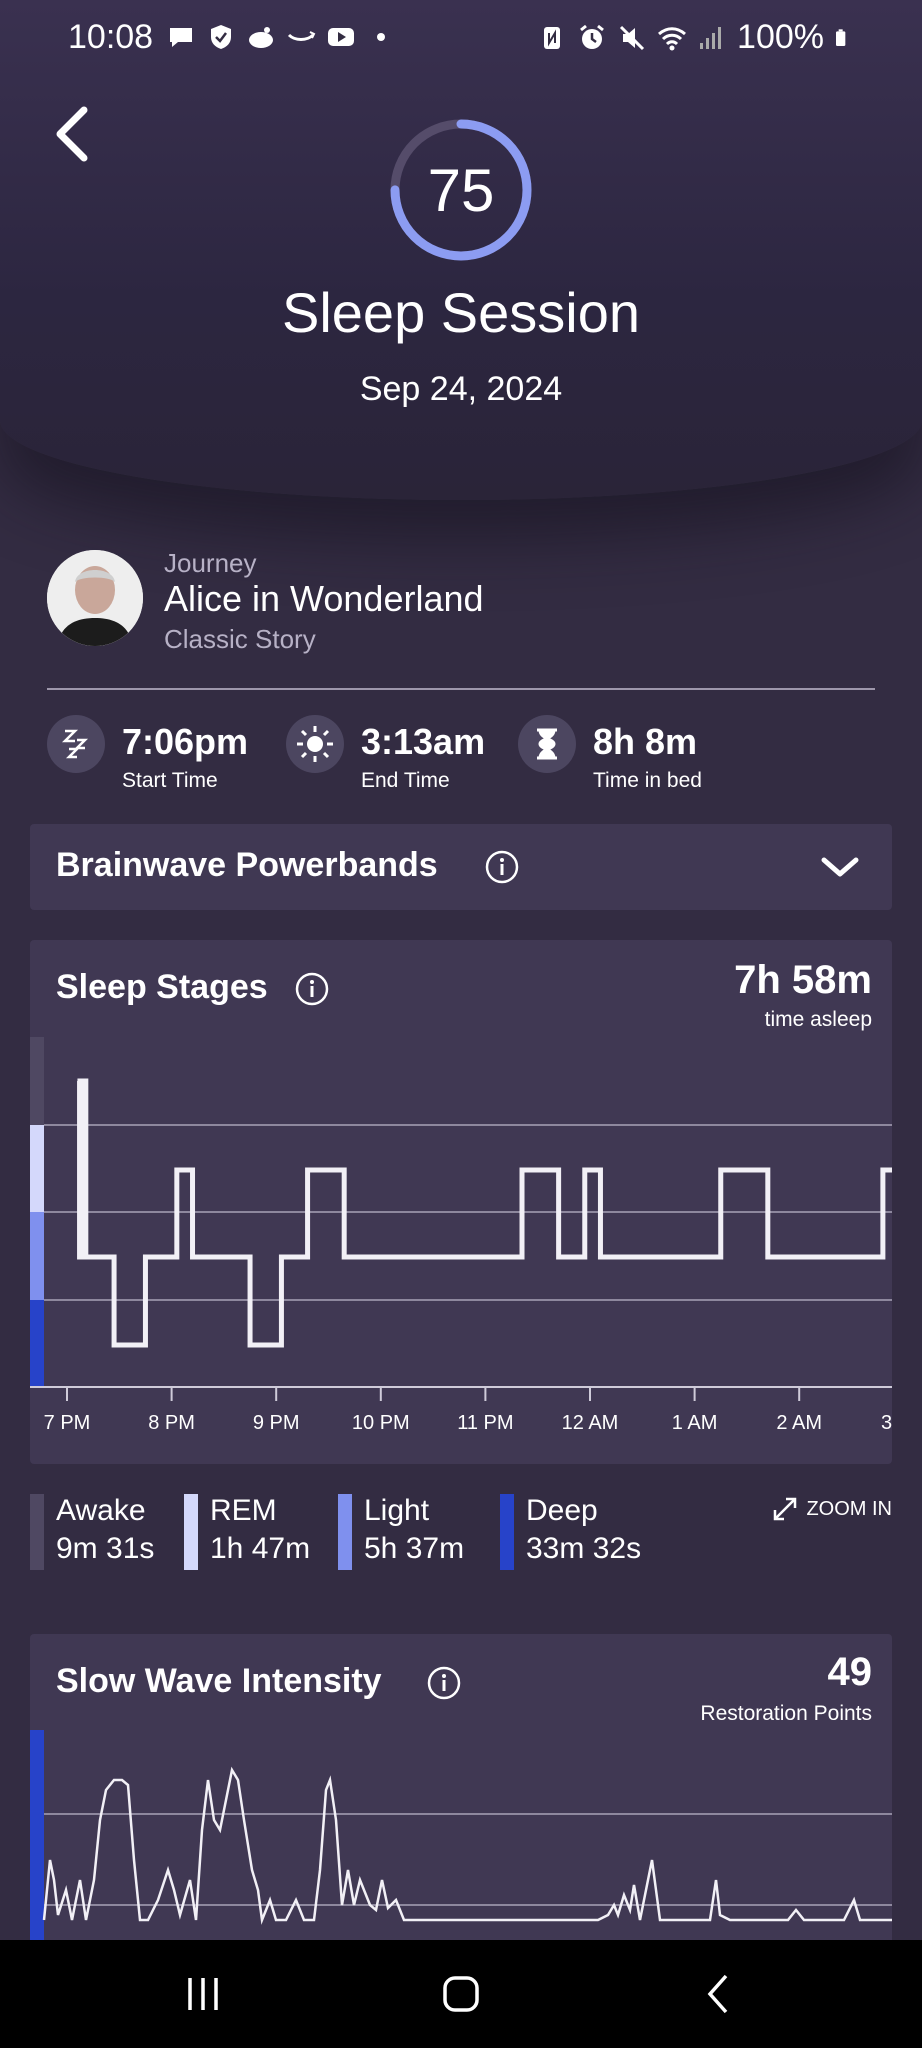 Image resolution: width=922 pixels, height=2048 pixels. I want to click on wifi-icon, so click(672, 38).